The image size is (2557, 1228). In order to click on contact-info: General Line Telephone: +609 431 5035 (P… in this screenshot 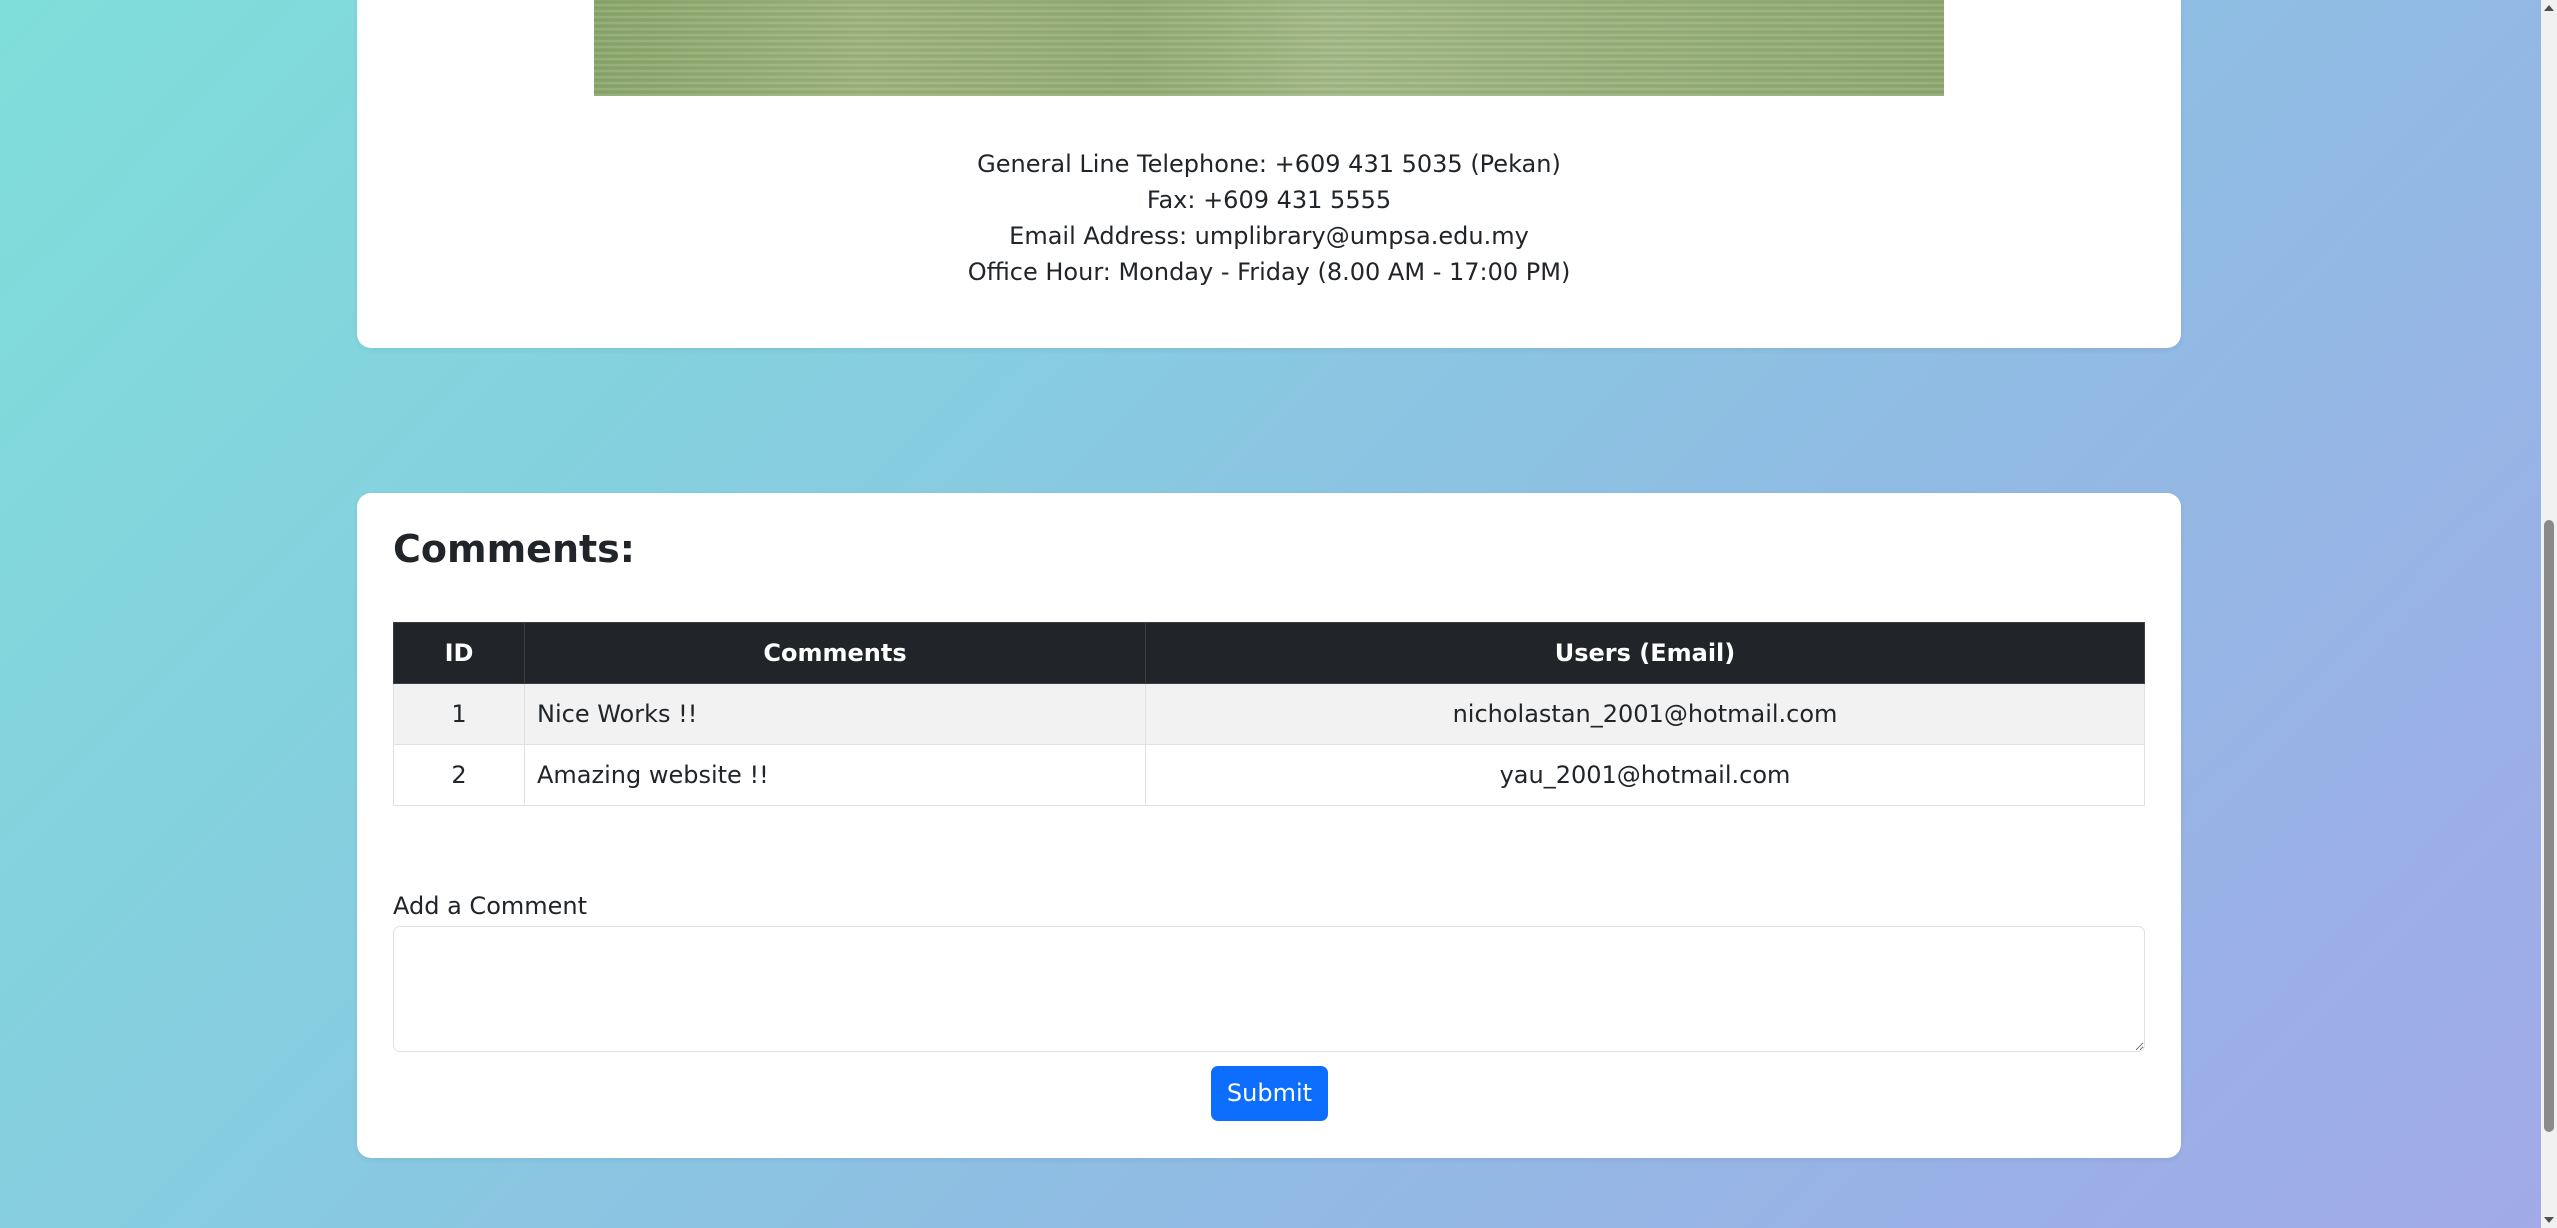, I will do `click(1269, 218)`.